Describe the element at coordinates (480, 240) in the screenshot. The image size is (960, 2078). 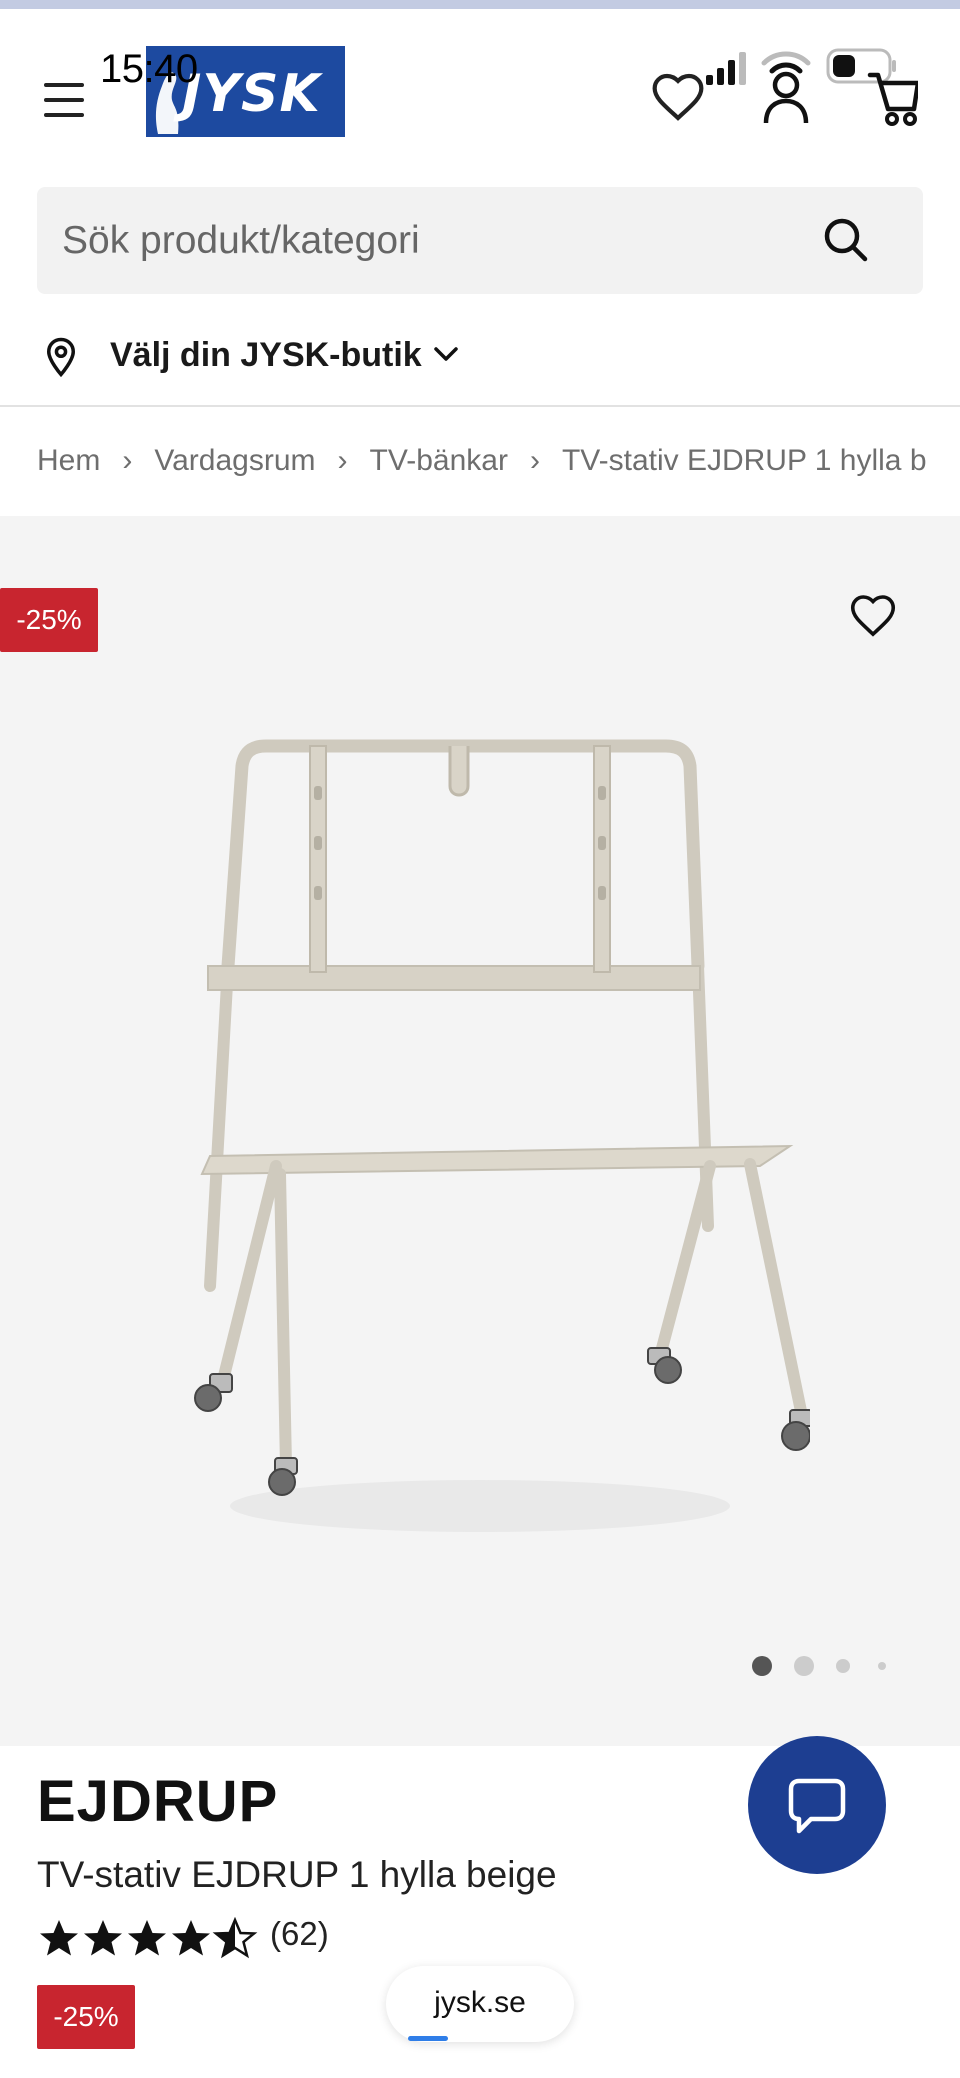
I see `search-bar: Sök produkt/kategori` at that location.